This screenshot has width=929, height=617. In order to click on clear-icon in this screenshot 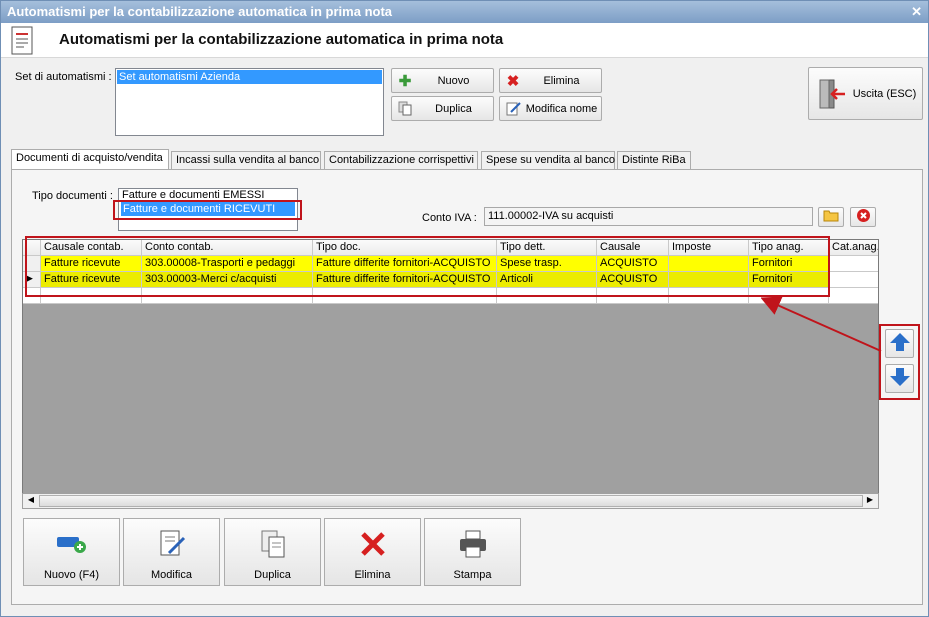, I will do `click(863, 217)`.